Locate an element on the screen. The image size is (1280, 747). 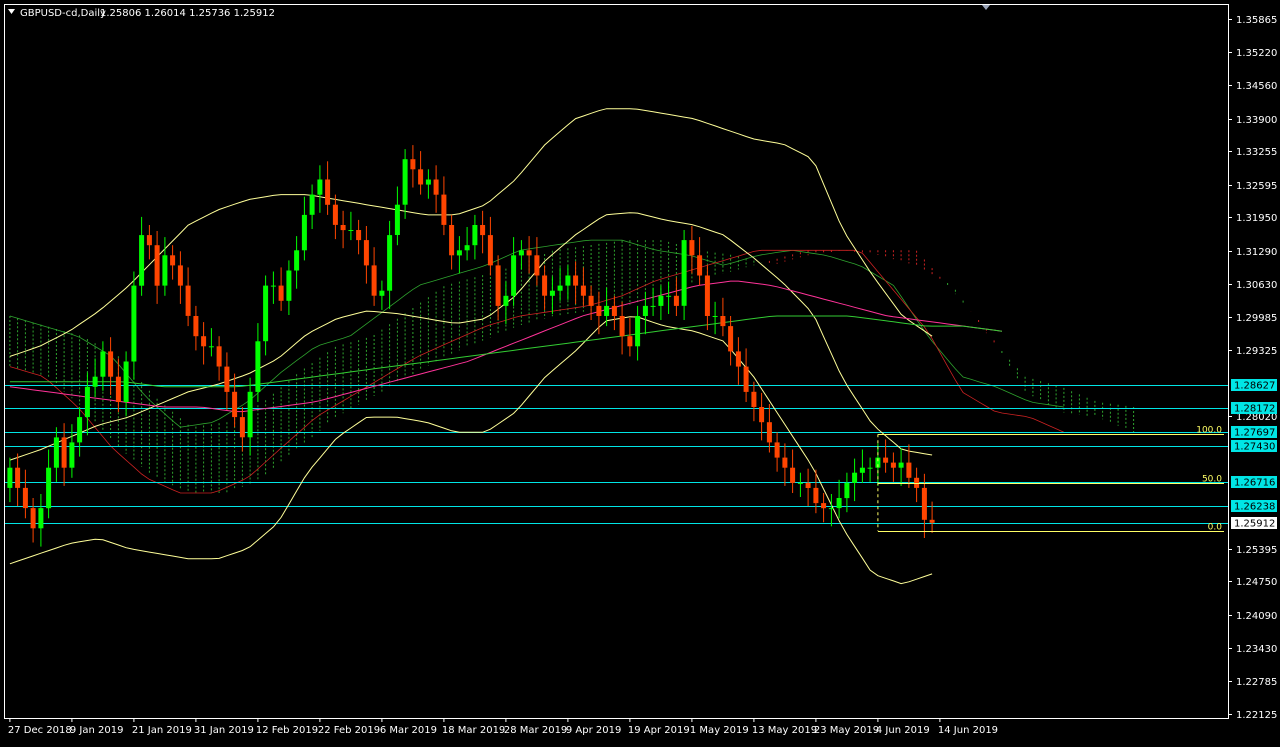
price-line-label-text: 1.28172 is located at coordinates (1254, 409).